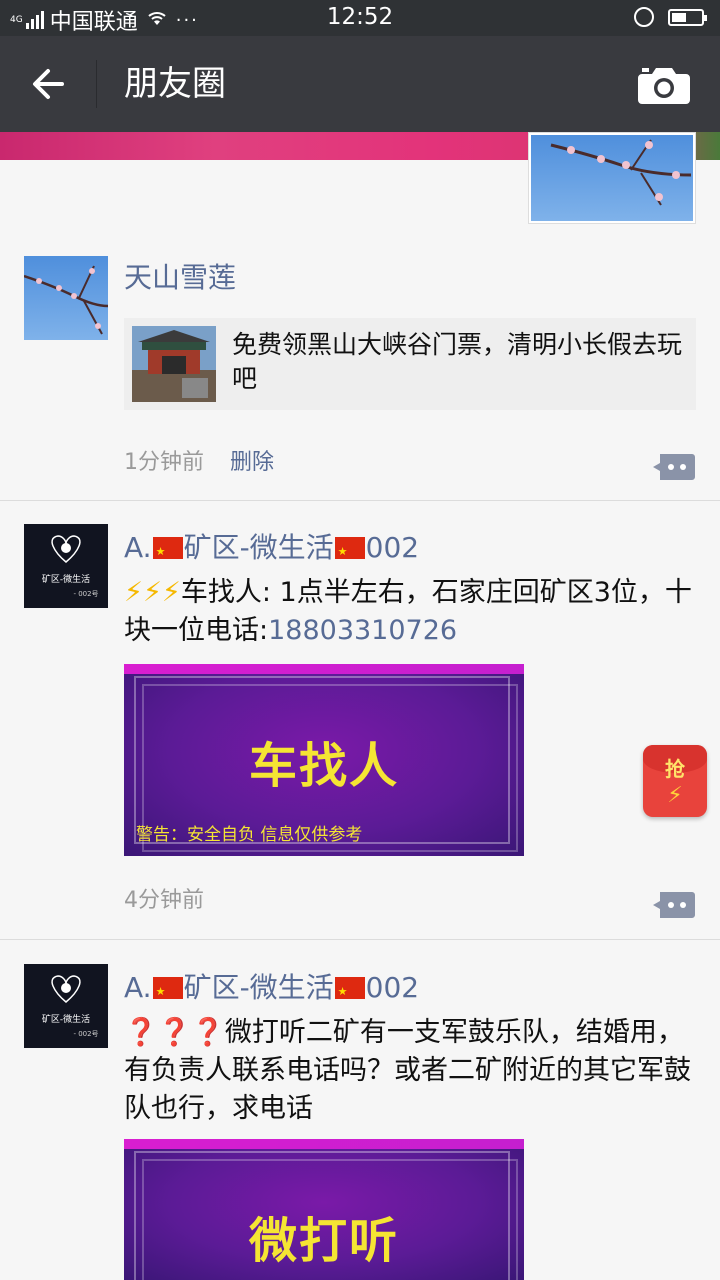 Image resolution: width=720 pixels, height=1280 pixels. I want to click on post-time: 1分钟前, so click(164, 462).